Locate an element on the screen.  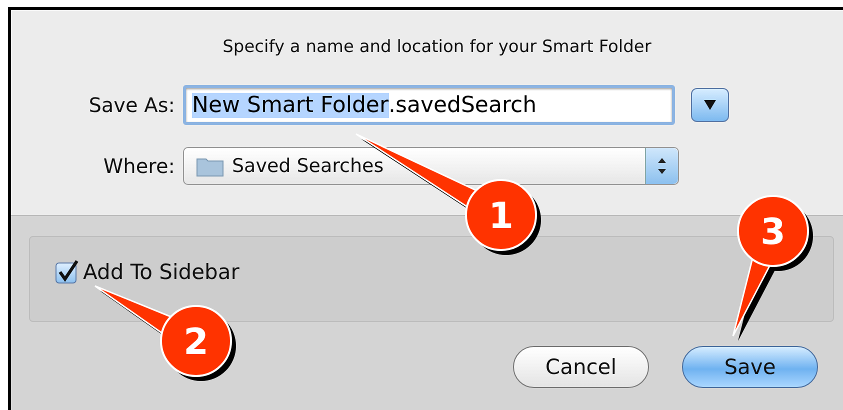
triangle-icon is located at coordinates (710, 105).